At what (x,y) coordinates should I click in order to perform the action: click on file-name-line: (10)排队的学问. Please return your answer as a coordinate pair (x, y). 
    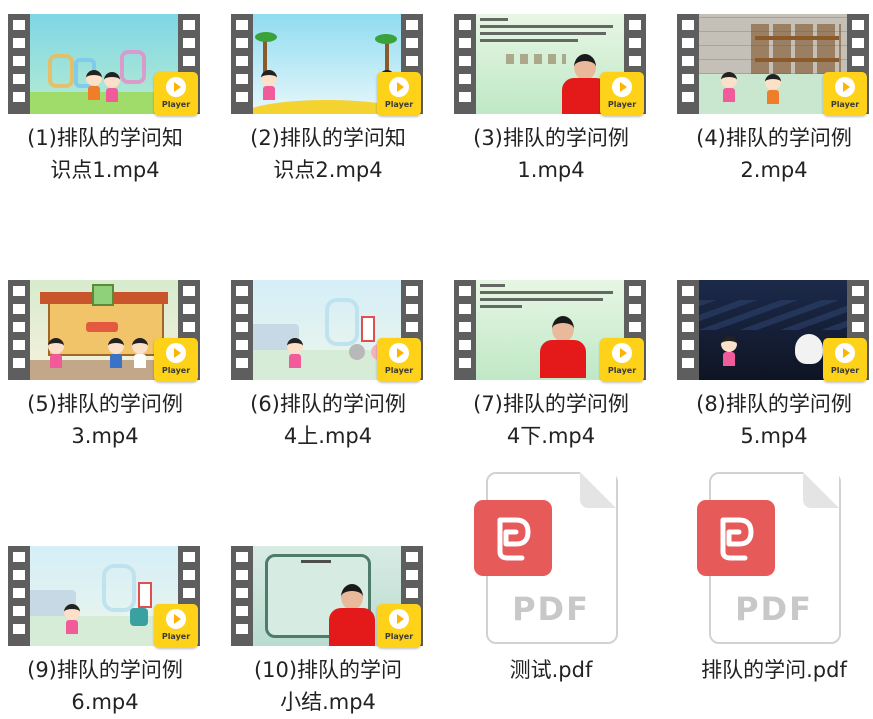
    Looking at the image, I should click on (328, 670).